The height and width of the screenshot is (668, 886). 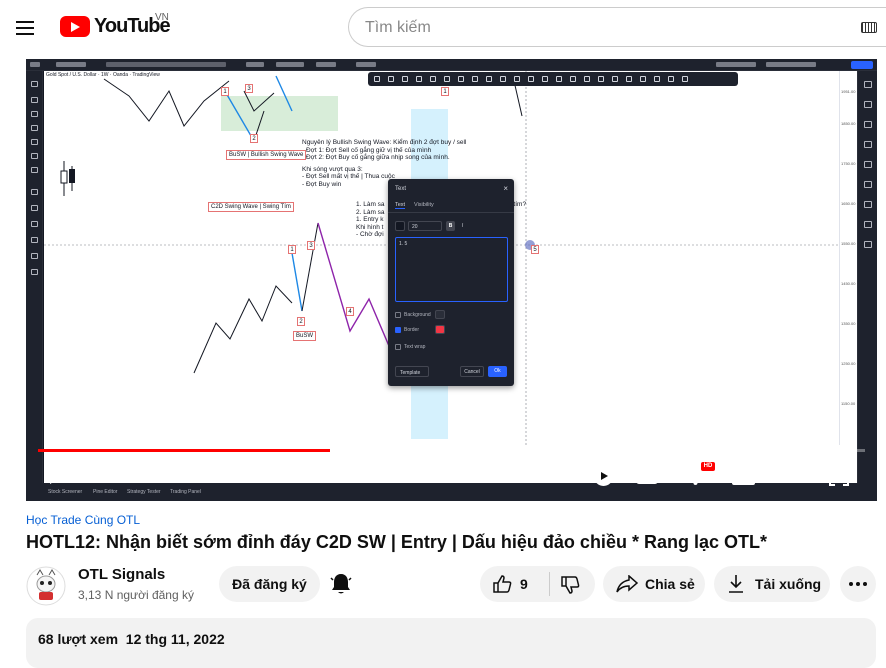 I want to click on tv-floating-toolbar, so click(x=553, y=79).